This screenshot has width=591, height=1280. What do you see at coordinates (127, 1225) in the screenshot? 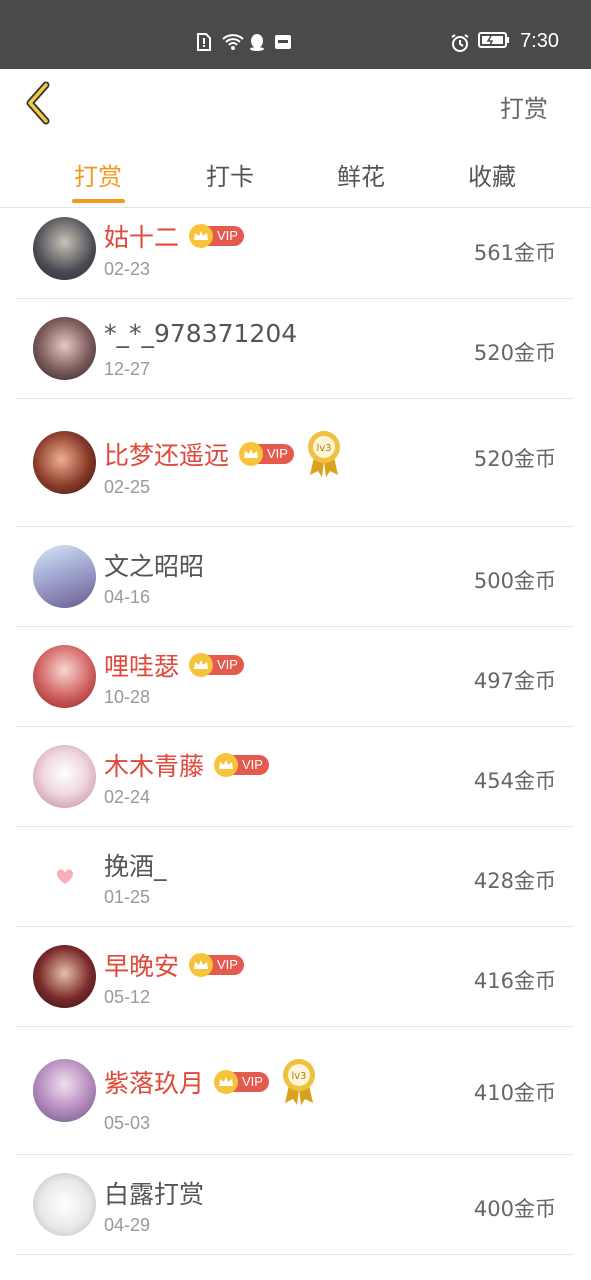
I see `reward-date: 04-29` at bounding box center [127, 1225].